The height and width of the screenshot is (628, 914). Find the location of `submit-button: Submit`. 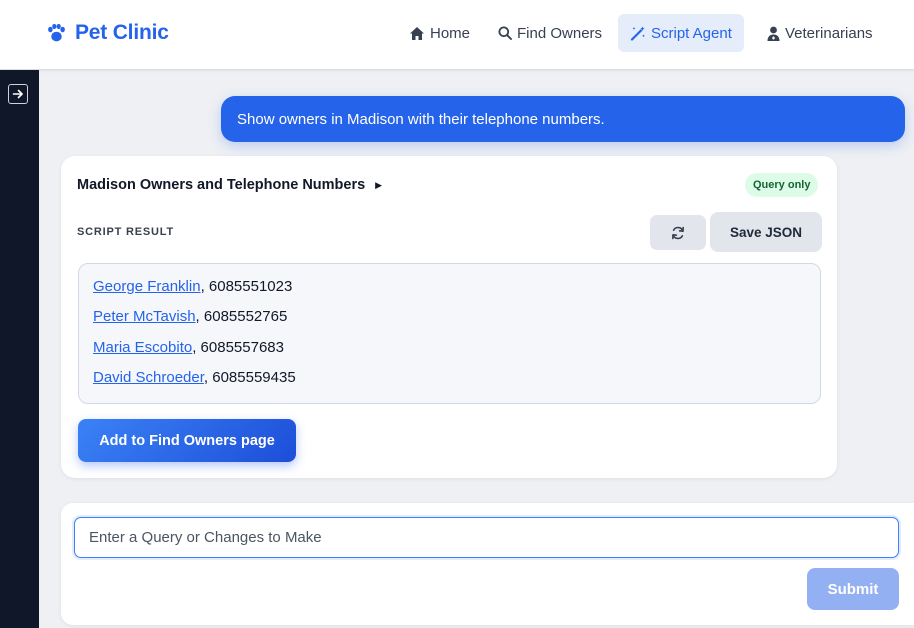

submit-button: Submit is located at coordinates (853, 589).